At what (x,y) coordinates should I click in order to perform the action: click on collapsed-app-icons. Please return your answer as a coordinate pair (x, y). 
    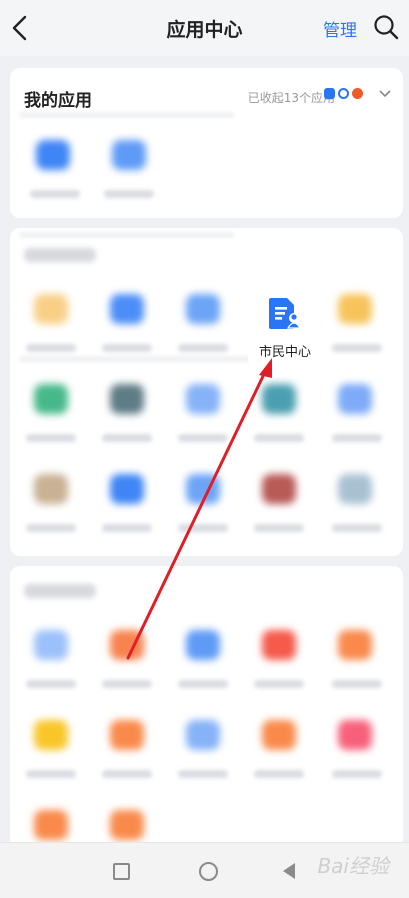
    Looking at the image, I should click on (343, 93).